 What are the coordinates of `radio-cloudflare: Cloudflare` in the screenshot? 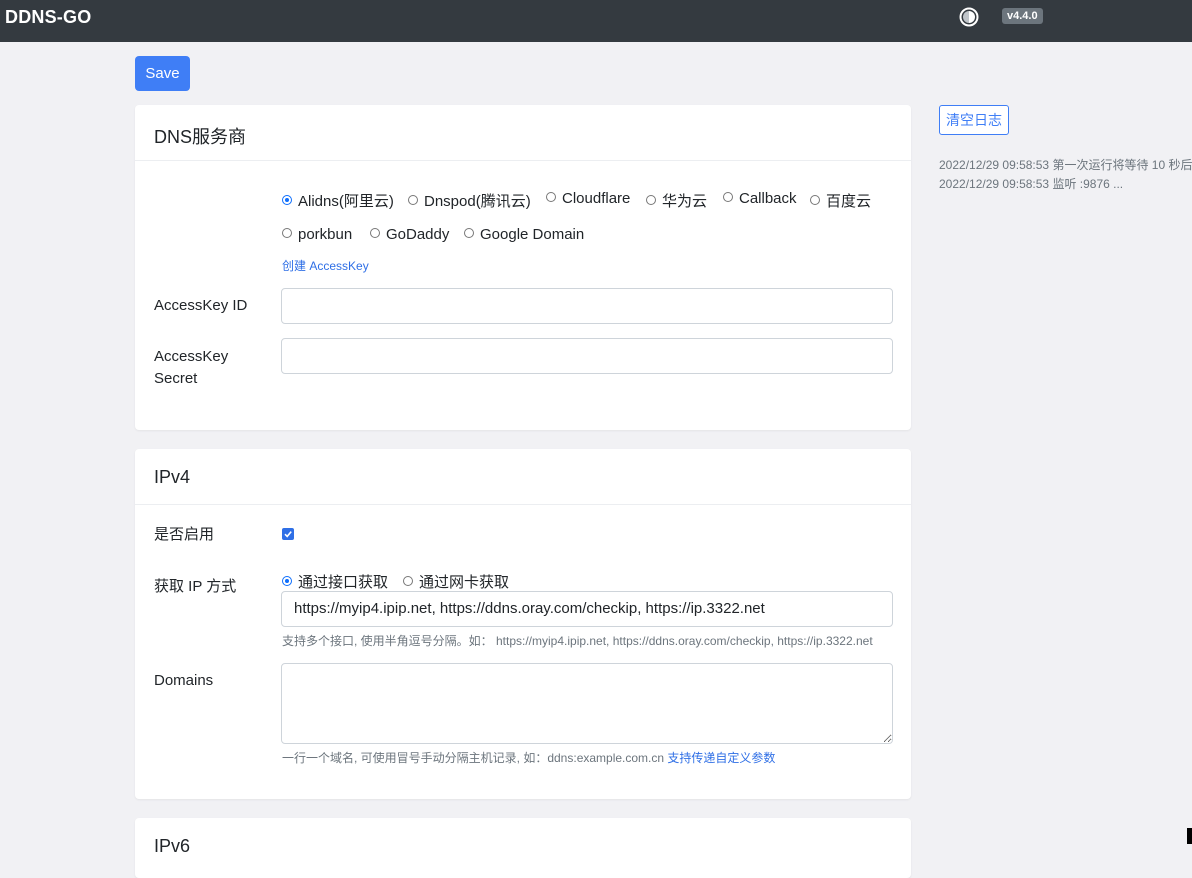 It's located at (588, 198).